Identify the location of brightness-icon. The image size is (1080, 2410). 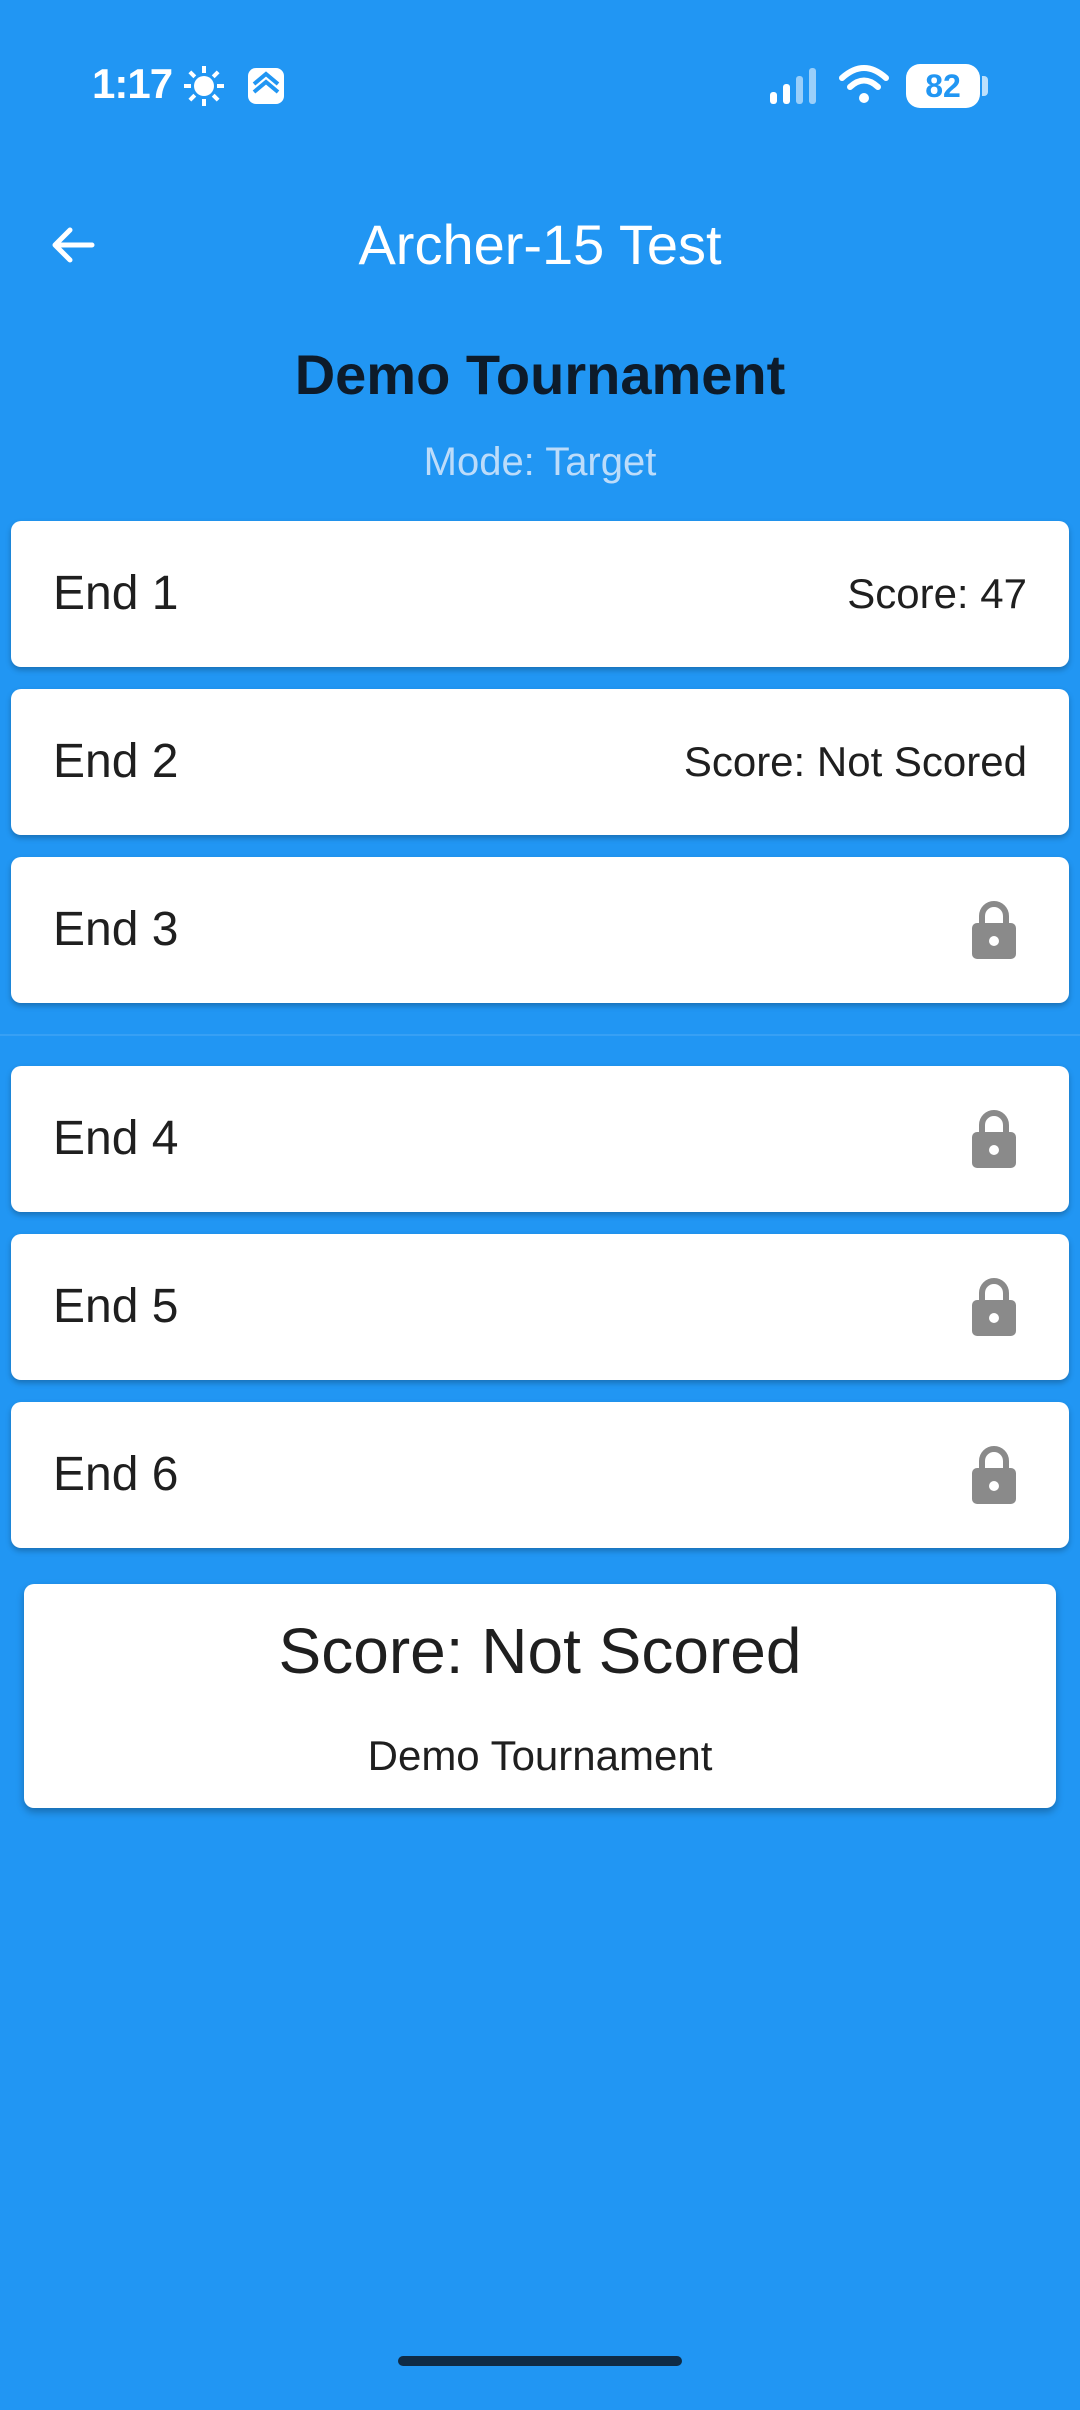
(204, 86).